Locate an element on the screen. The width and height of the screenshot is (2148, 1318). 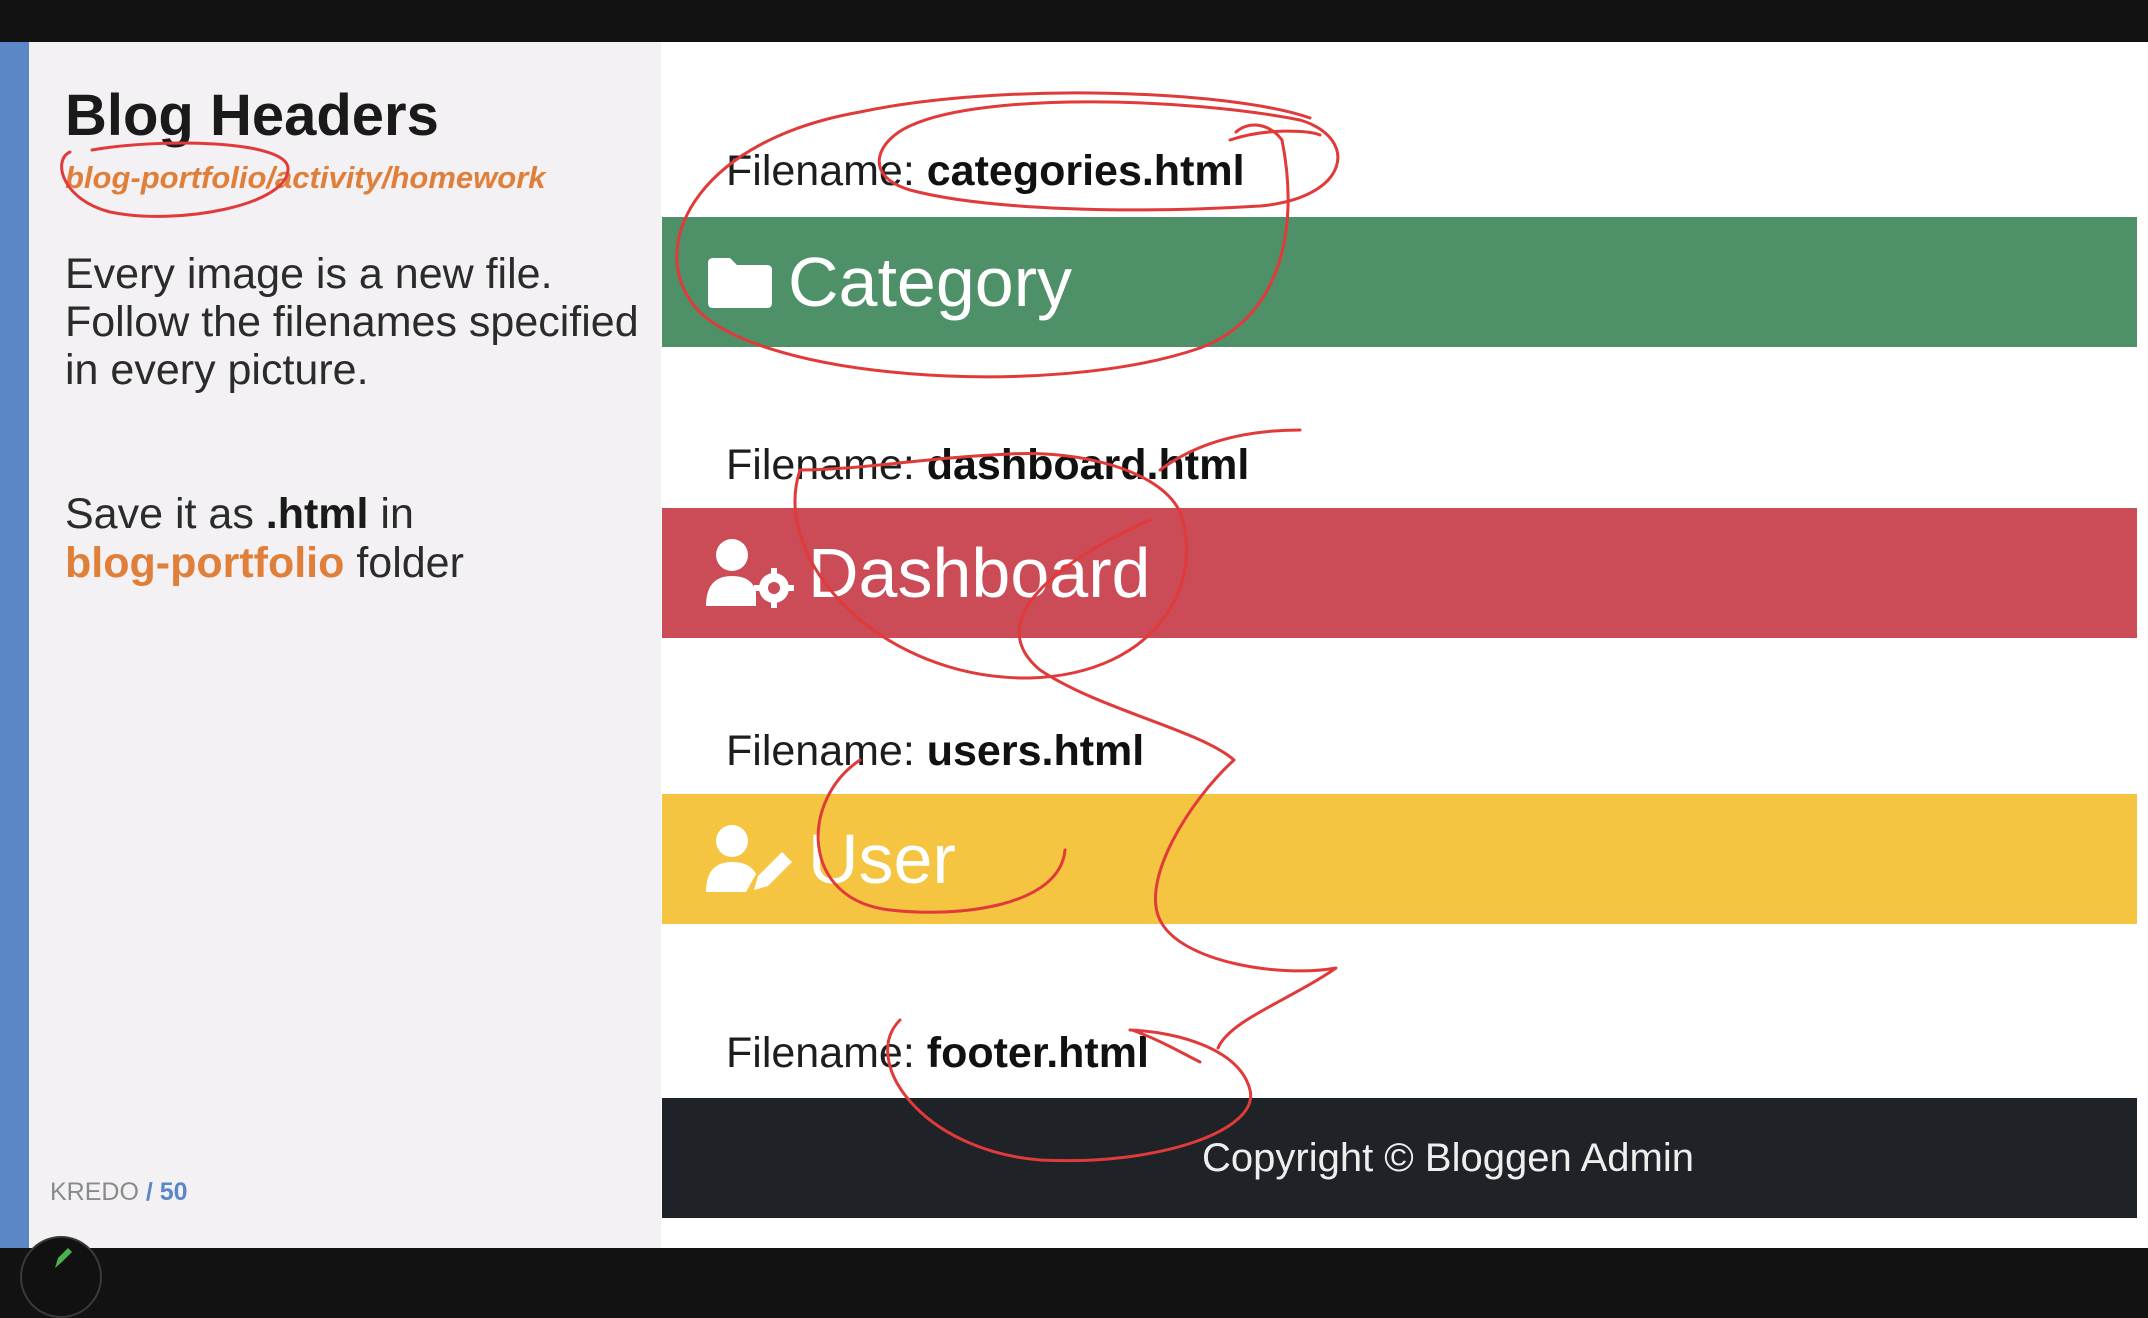
save-instructions: Save it as .html in blog-portfolio folder is located at coordinates (360, 539).